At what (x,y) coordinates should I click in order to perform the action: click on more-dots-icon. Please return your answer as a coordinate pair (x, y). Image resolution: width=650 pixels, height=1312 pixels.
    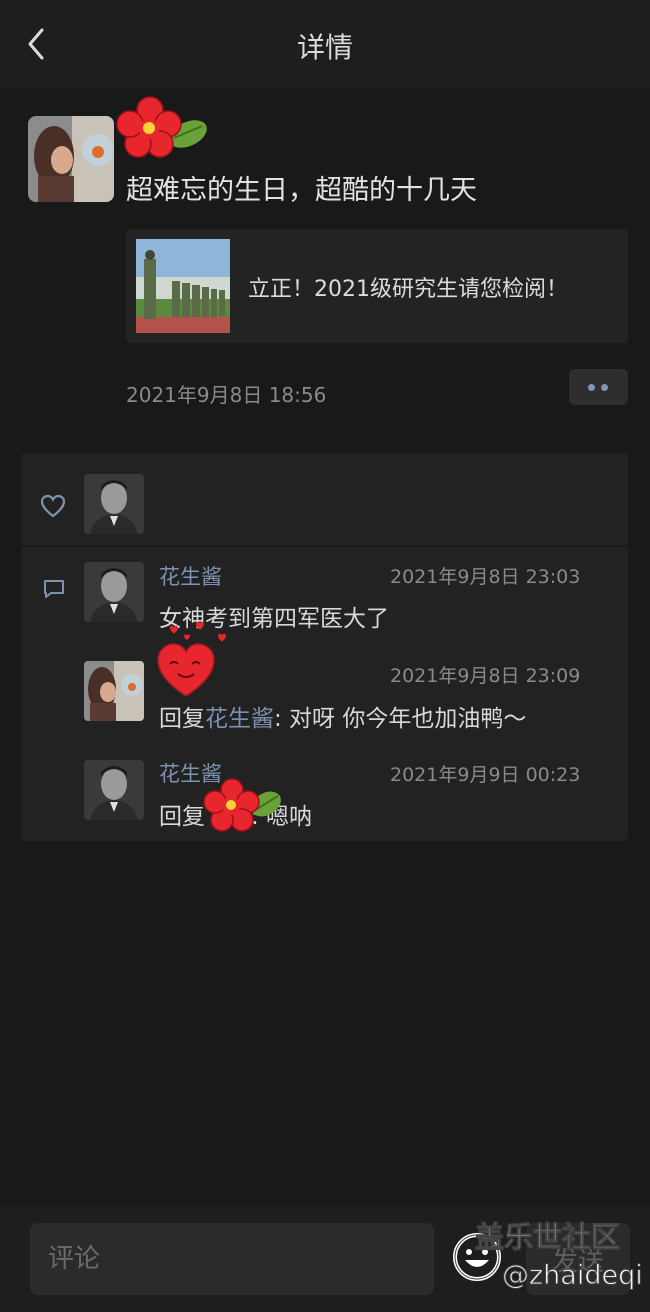
    Looking at the image, I should click on (591, 387).